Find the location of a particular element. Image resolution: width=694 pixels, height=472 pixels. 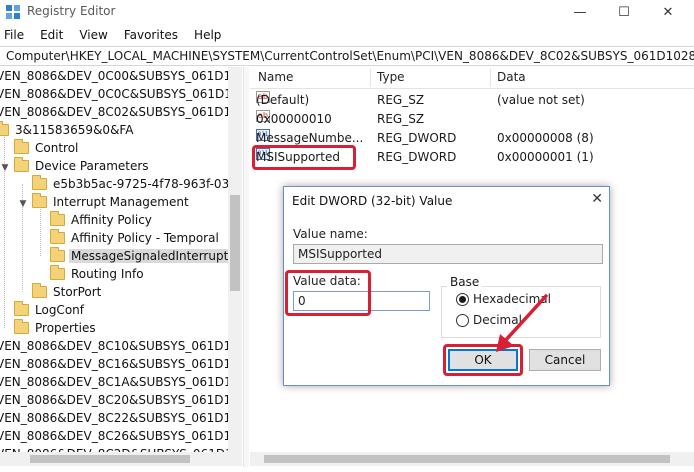

column-type-header: Type is located at coordinates (391, 77).